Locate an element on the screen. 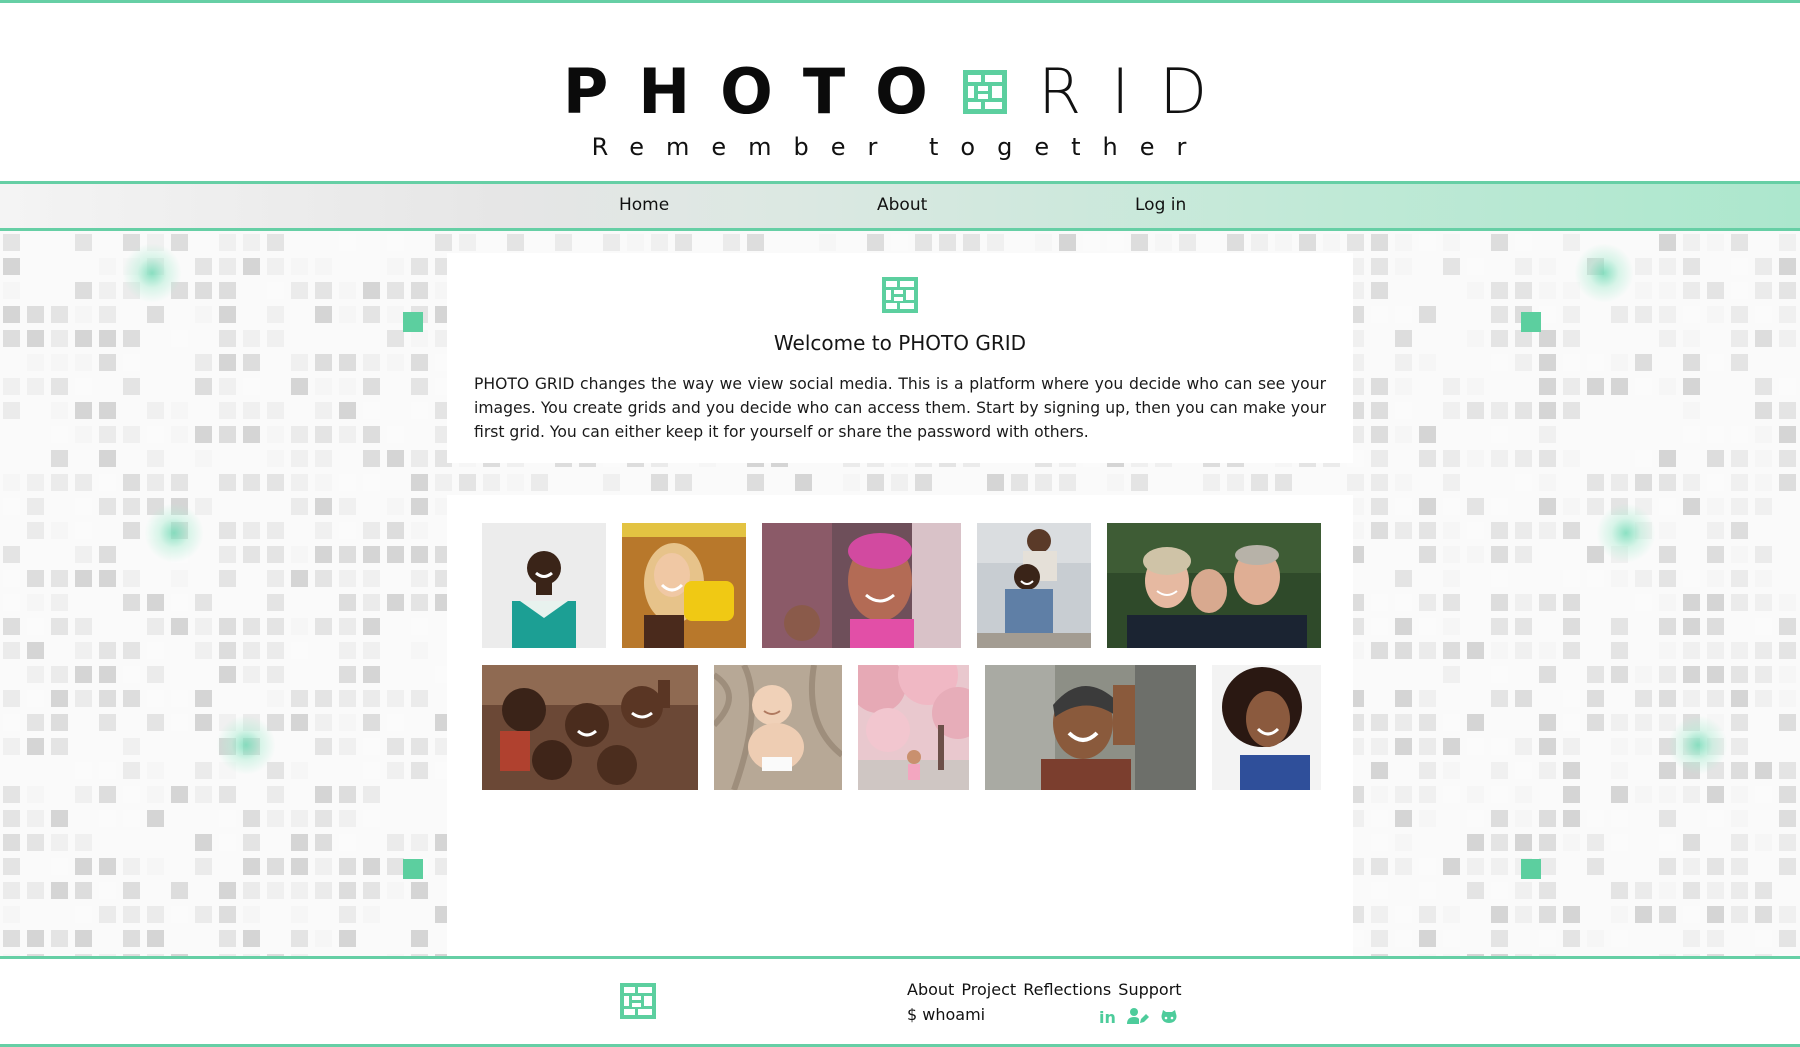 This screenshot has height=1047, width=1800. logo-word-rid: RID is located at coordinates (1138, 91).